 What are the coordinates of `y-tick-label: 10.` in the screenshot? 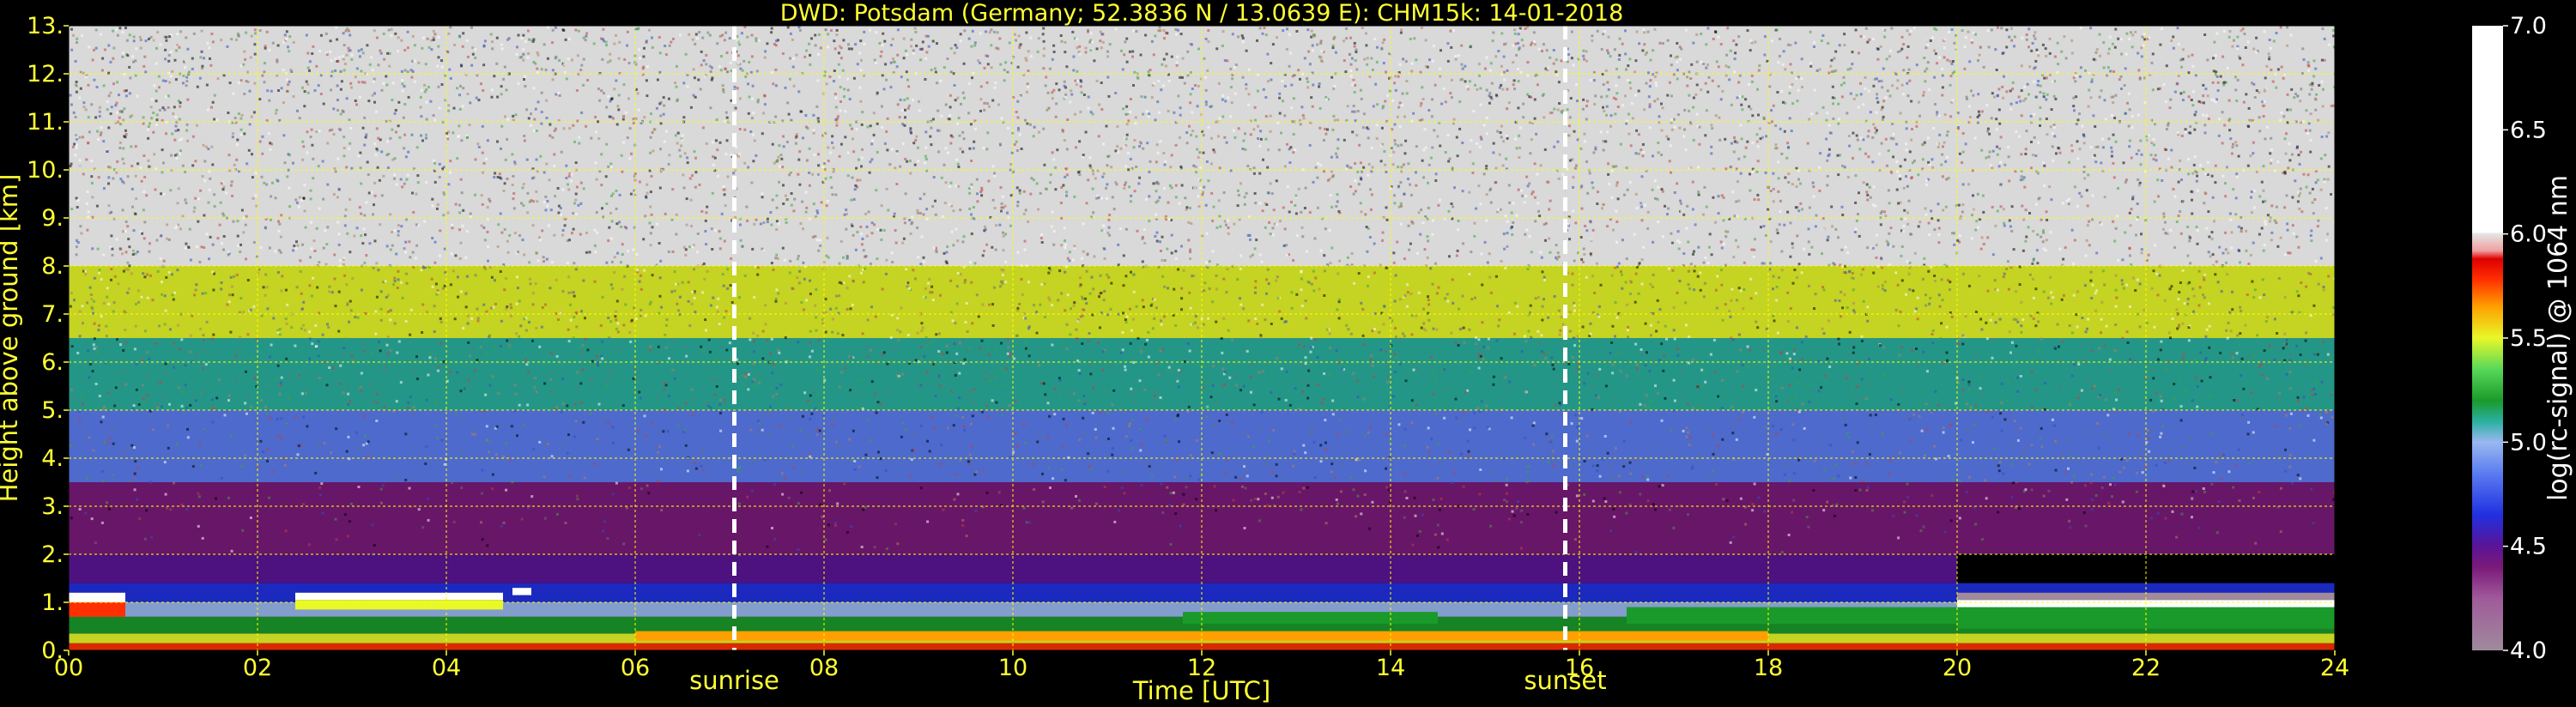 It's located at (45, 171).